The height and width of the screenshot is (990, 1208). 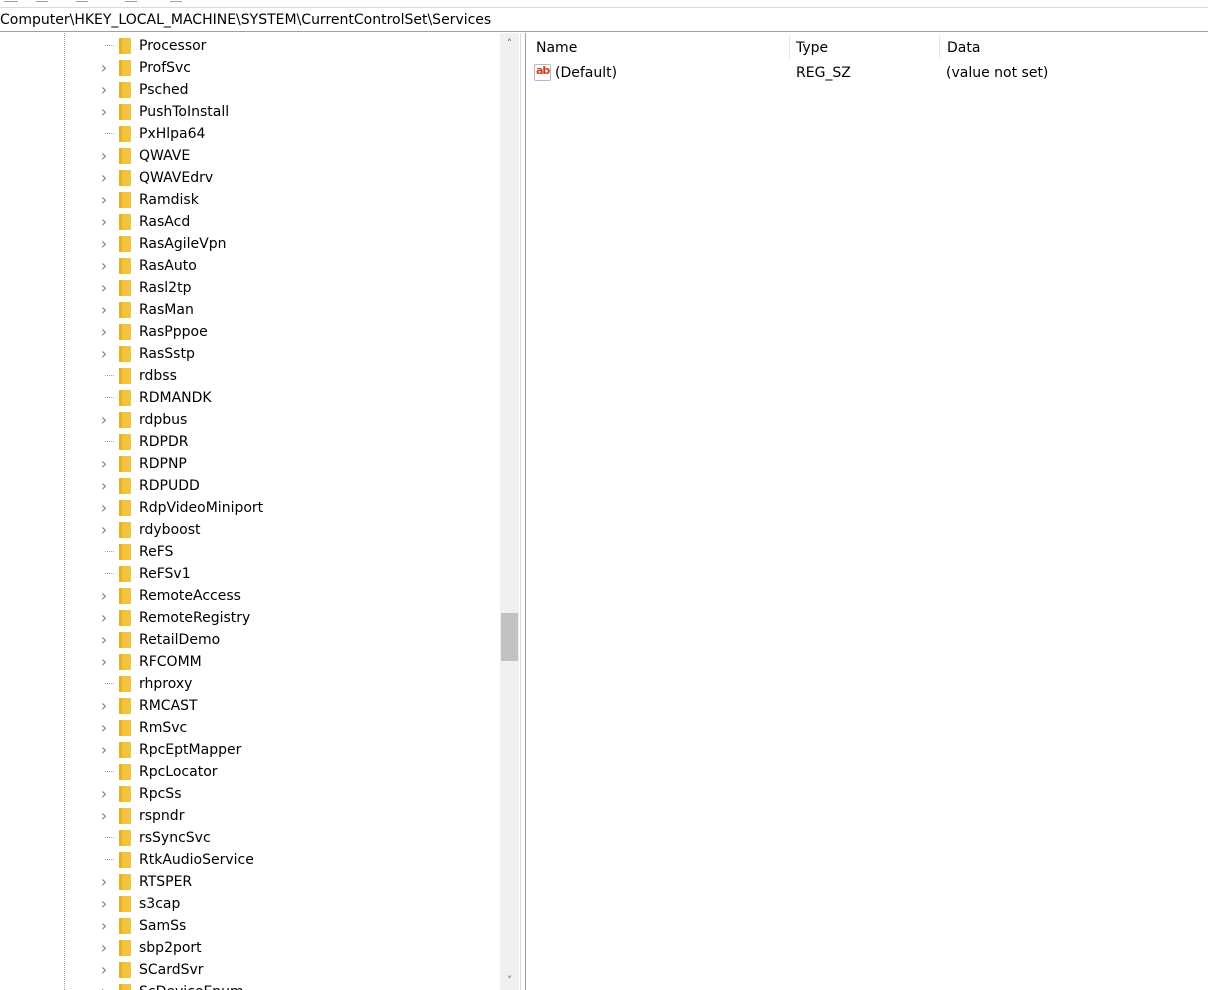 What do you see at coordinates (509, 981) in the screenshot?
I see `scroll-down-arrow-icon: ˅` at bounding box center [509, 981].